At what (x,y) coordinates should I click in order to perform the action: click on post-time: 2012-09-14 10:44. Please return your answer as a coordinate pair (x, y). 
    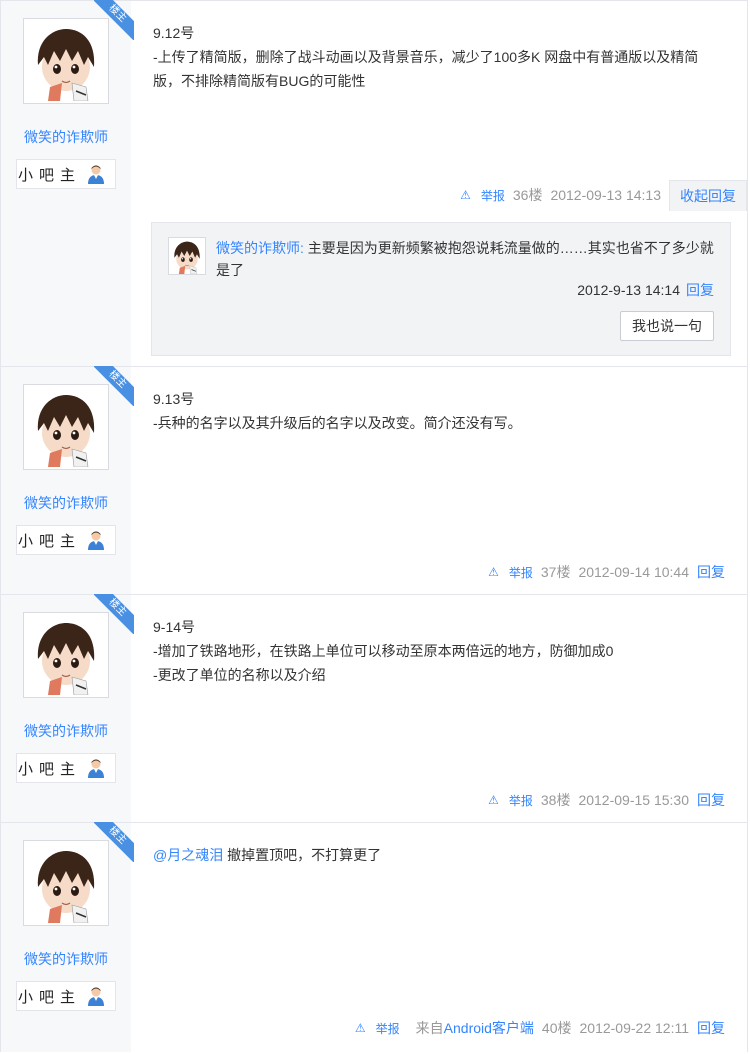
    Looking at the image, I should click on (633, 572).